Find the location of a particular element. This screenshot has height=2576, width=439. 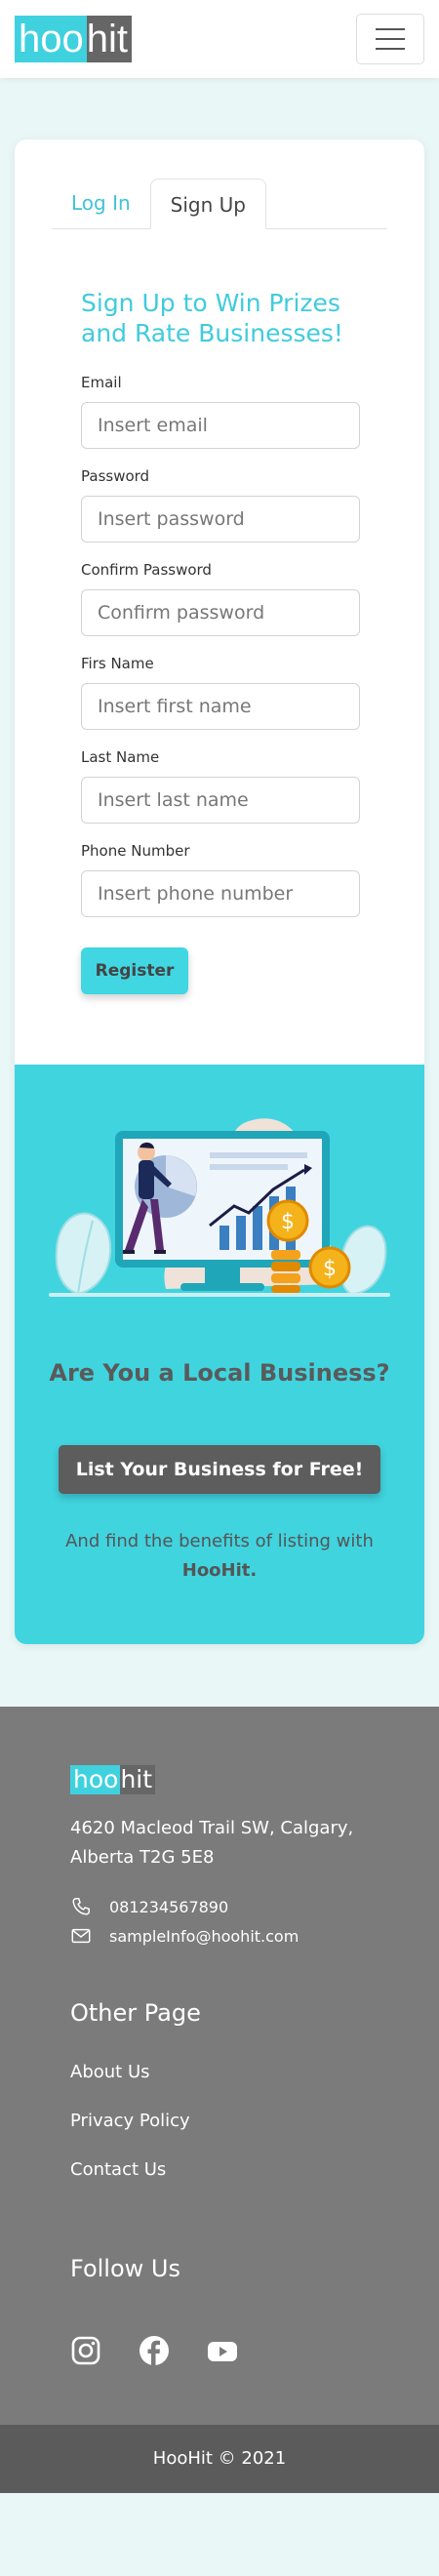

other-page-title: Other Page is located at coordinates (135, 2013).